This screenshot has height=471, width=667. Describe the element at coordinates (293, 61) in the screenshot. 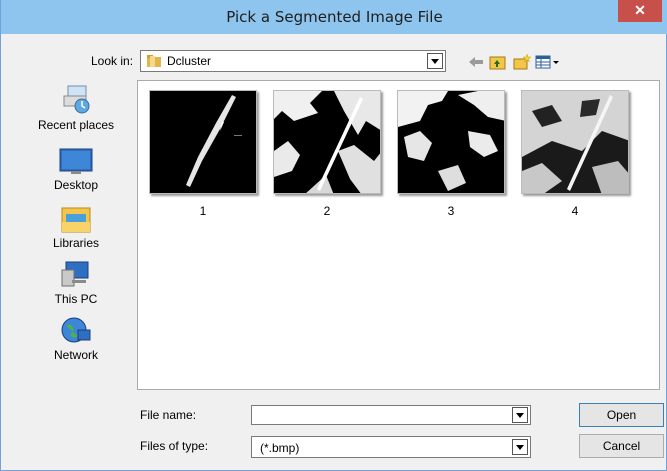

I see `look-in-combo: Dcluster` at that location.